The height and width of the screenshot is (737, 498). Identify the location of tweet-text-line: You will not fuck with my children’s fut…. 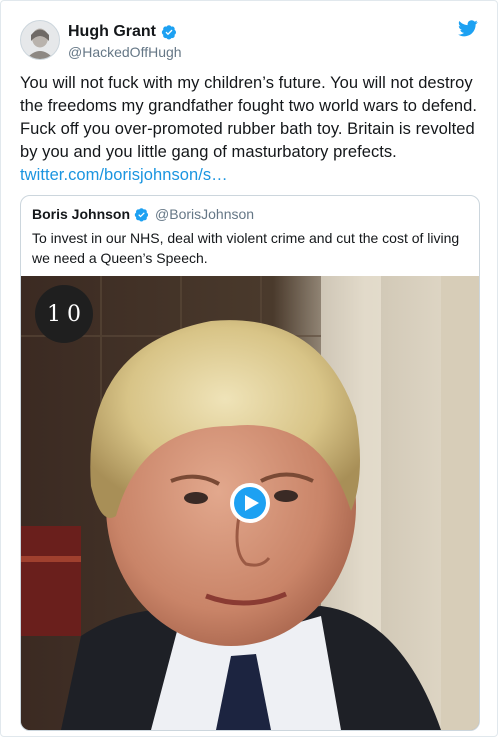
(246, 83).